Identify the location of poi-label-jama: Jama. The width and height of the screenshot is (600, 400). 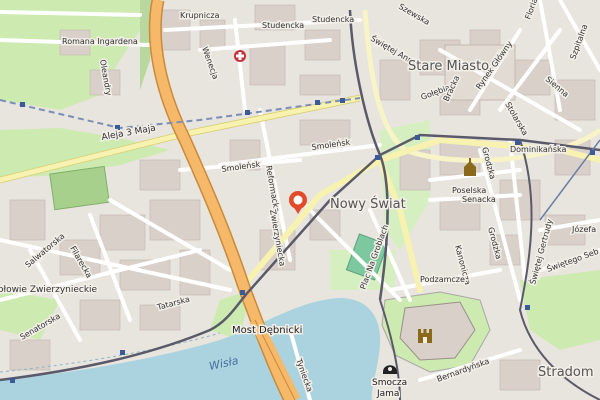
(387, 394).